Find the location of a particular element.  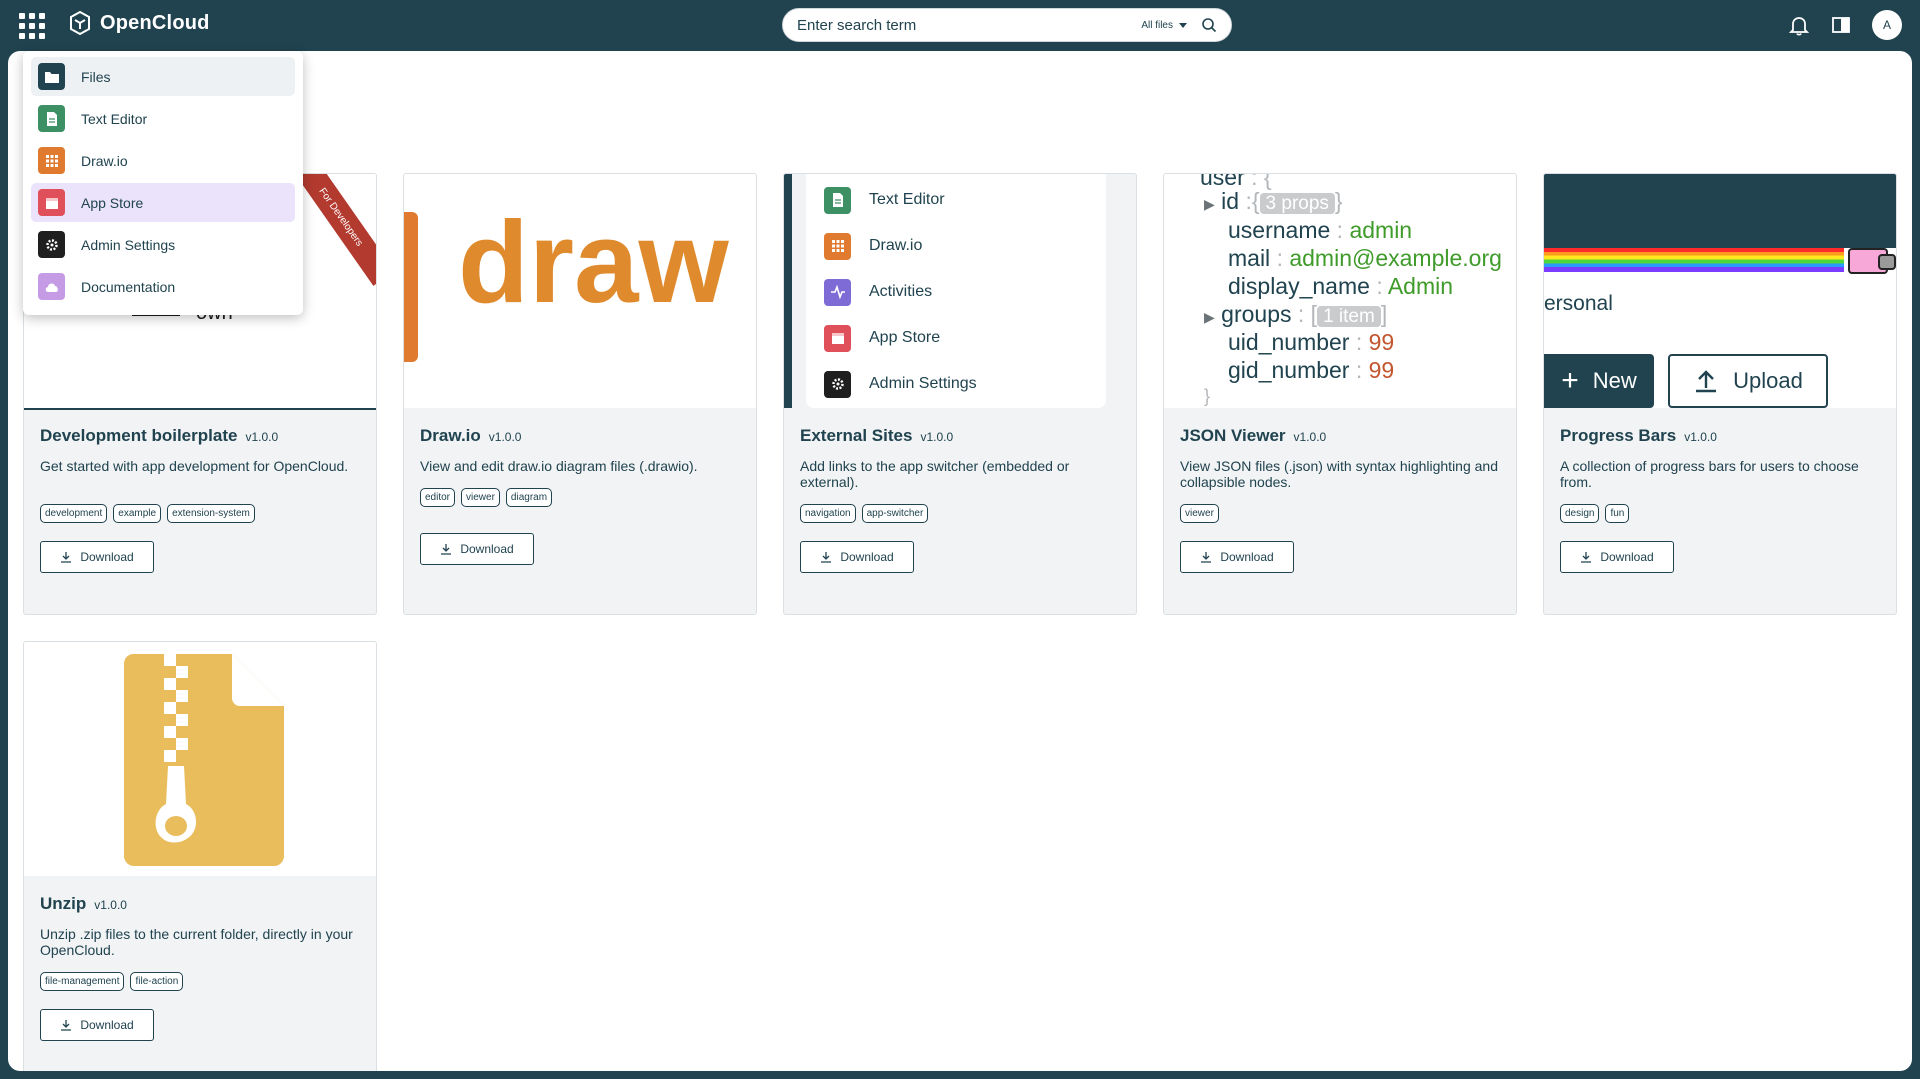

tag-list: viewer is located at coordinates (1340, 513).